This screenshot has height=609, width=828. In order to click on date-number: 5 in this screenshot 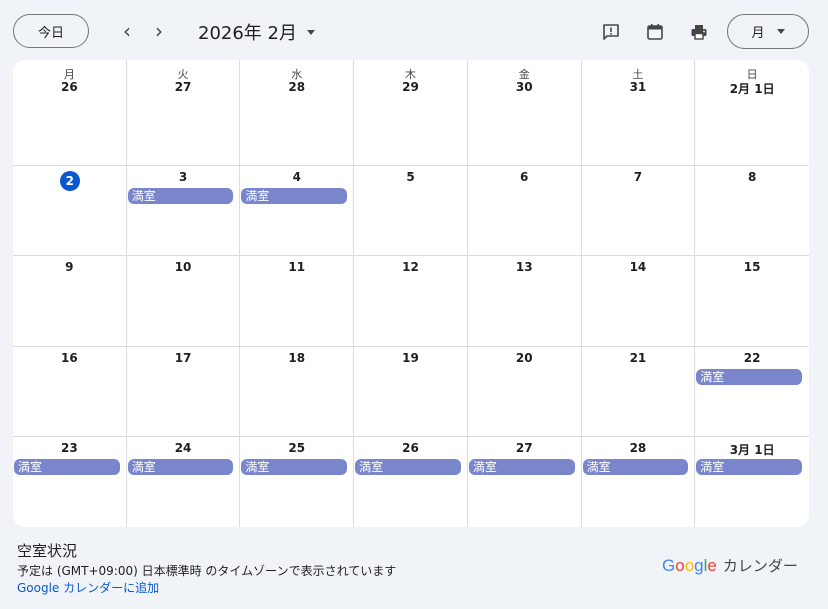, I will do `click(410, 177)`.